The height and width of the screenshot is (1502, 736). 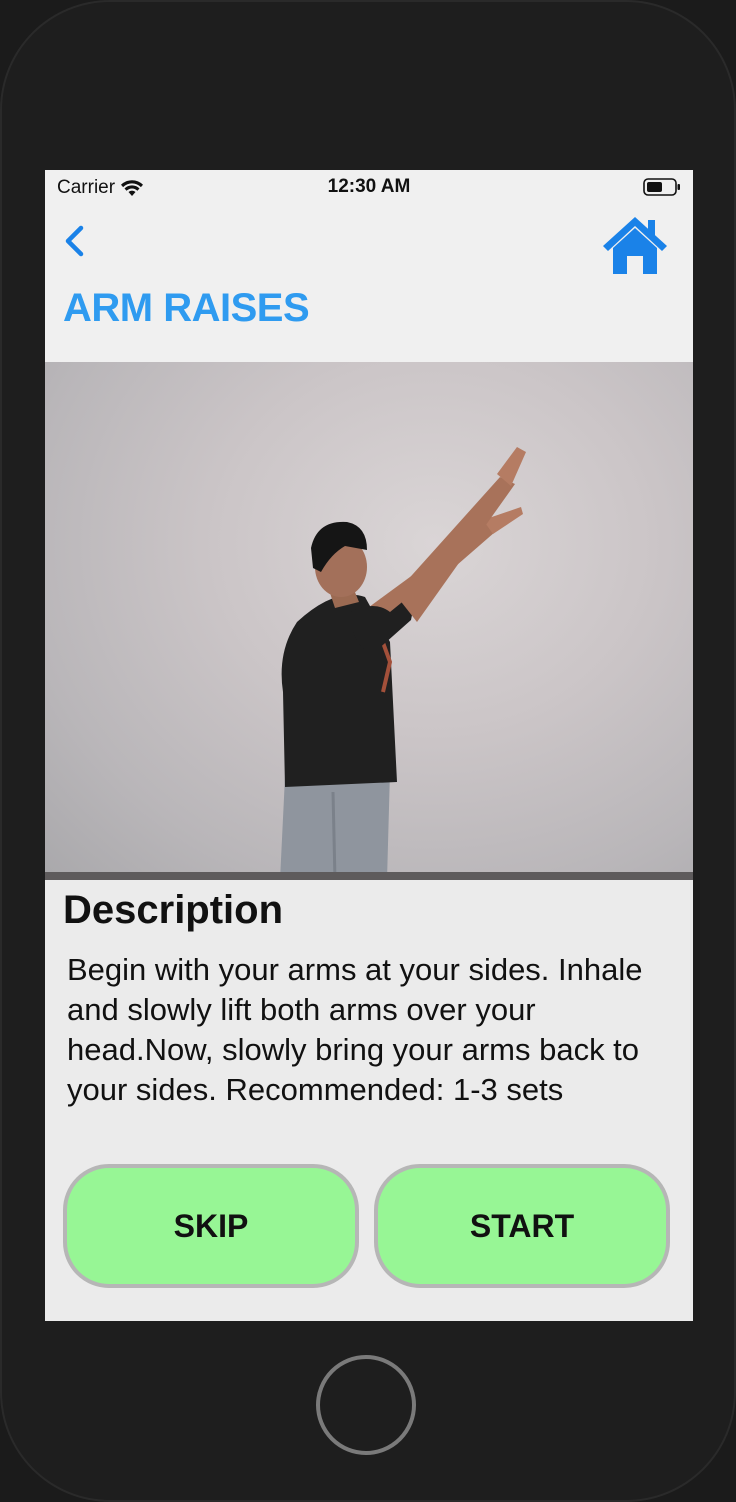 What do you see at coordinates (74, 241) in the screenshot?
I see `chevron-left-icon` at bounding box center [74, 241].